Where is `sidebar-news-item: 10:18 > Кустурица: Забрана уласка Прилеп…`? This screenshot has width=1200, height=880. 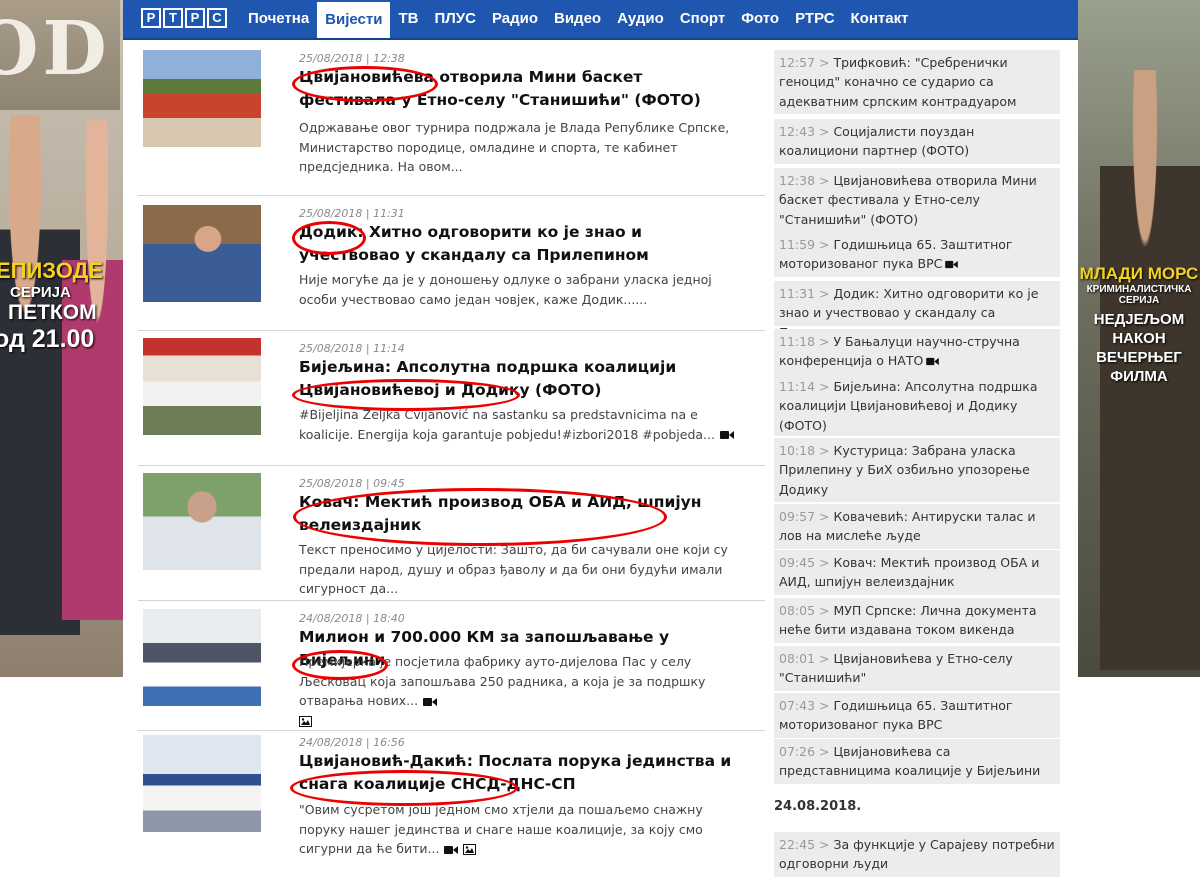 sidebar-news-item: 10:18 > Кустурица: Забрана уласка Прилеп… is located at coordinates (917, 470).